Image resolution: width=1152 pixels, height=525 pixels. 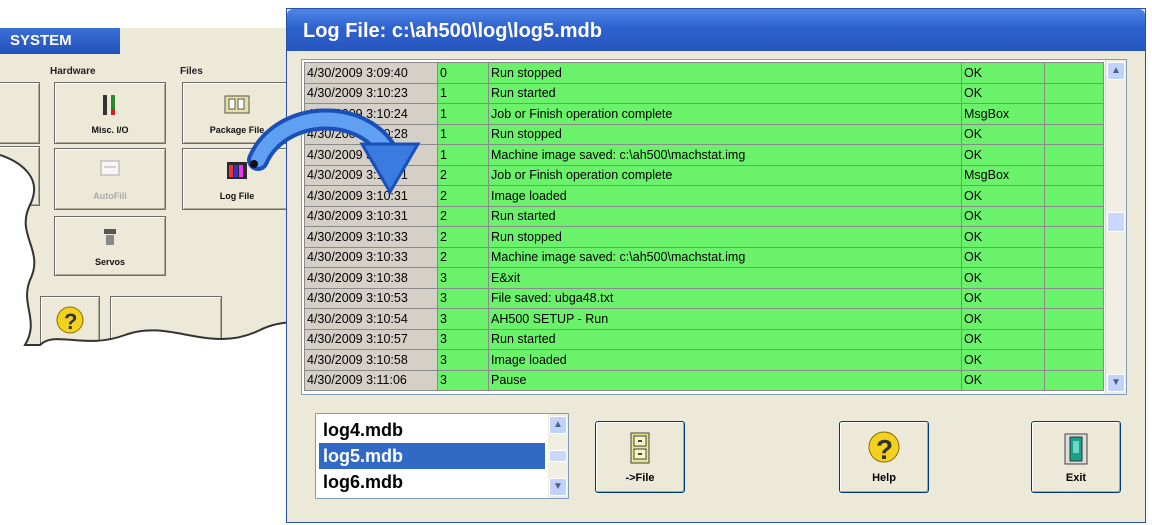 I want to click on exit-button: Exit, so click(x=1076, y=457).